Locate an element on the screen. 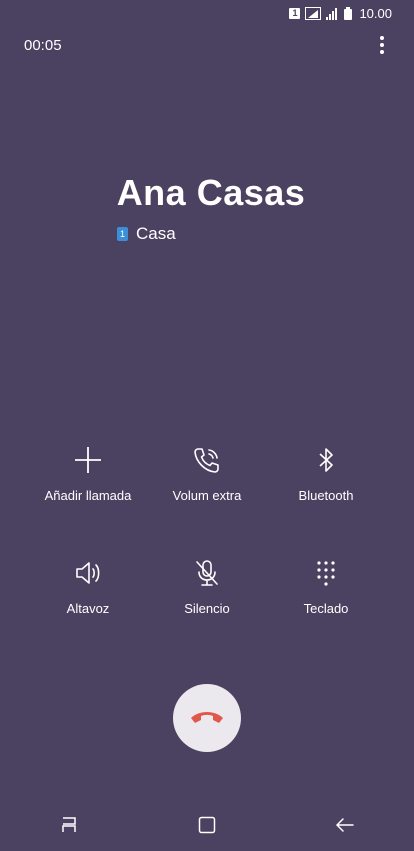 This screenshot has width=414, height=851. add-call-label: Añadir llamada is located at coordinates (88, 495).